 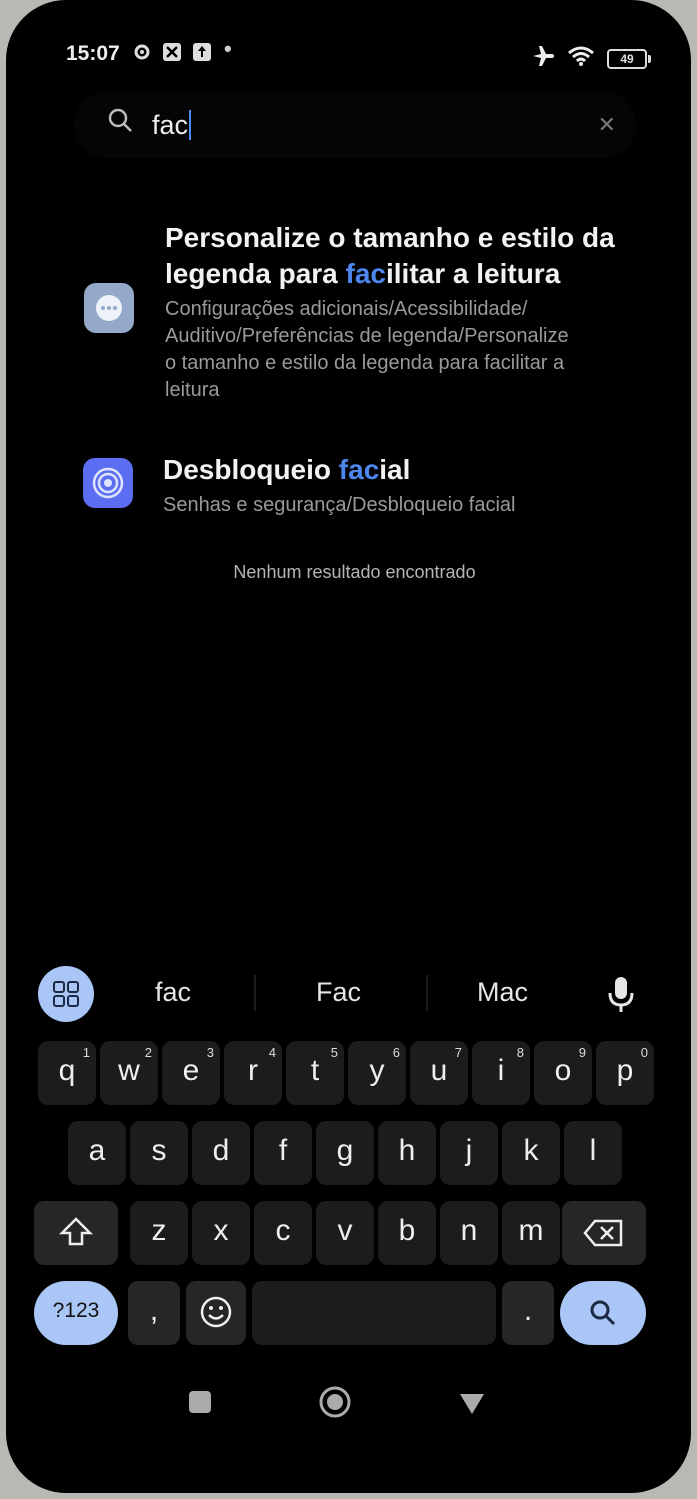 I want to click on key-s: s, so click(x=159, y=1153).